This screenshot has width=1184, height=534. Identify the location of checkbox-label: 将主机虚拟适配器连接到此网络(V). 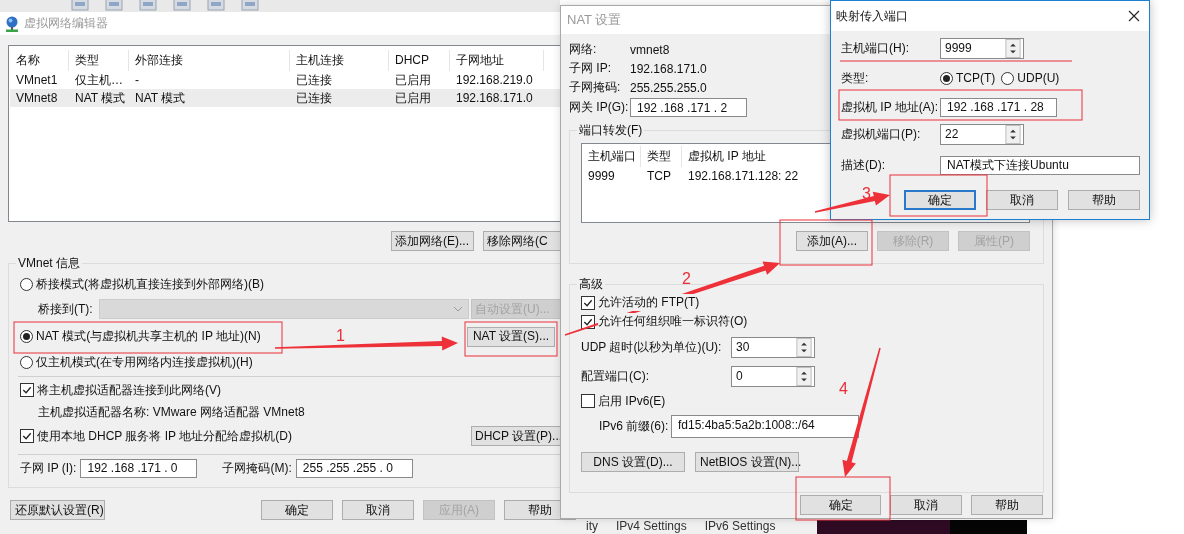
(129, 390).